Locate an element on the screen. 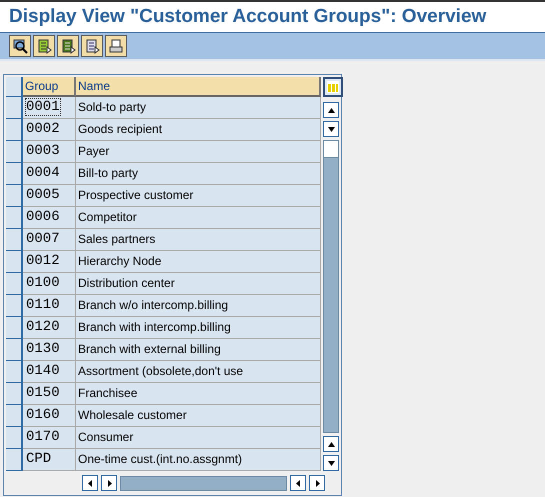  table-cell: 0002 is located at coordinates (49, 130).